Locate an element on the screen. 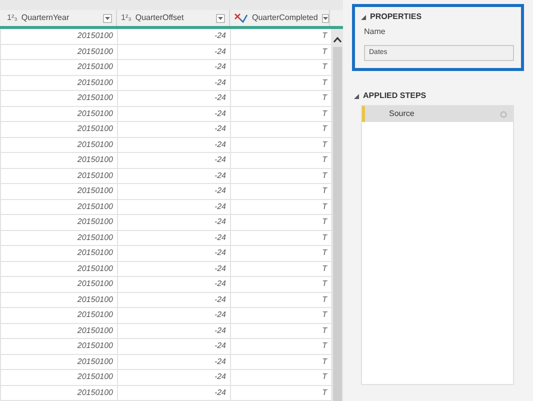 The width and height of the screenshot is (533, 401). scroll-up-icon is located at coordinates (337, 40).